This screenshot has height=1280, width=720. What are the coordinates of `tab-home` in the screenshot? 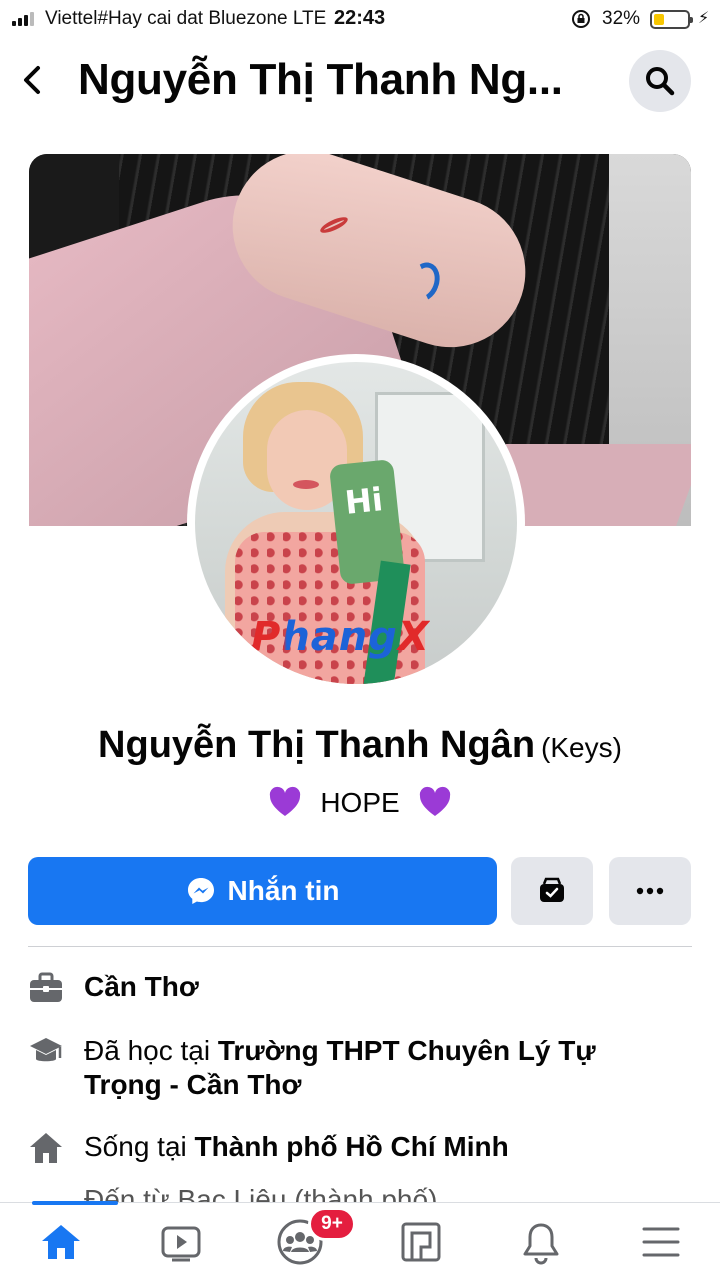 It's located at (60, 1240).